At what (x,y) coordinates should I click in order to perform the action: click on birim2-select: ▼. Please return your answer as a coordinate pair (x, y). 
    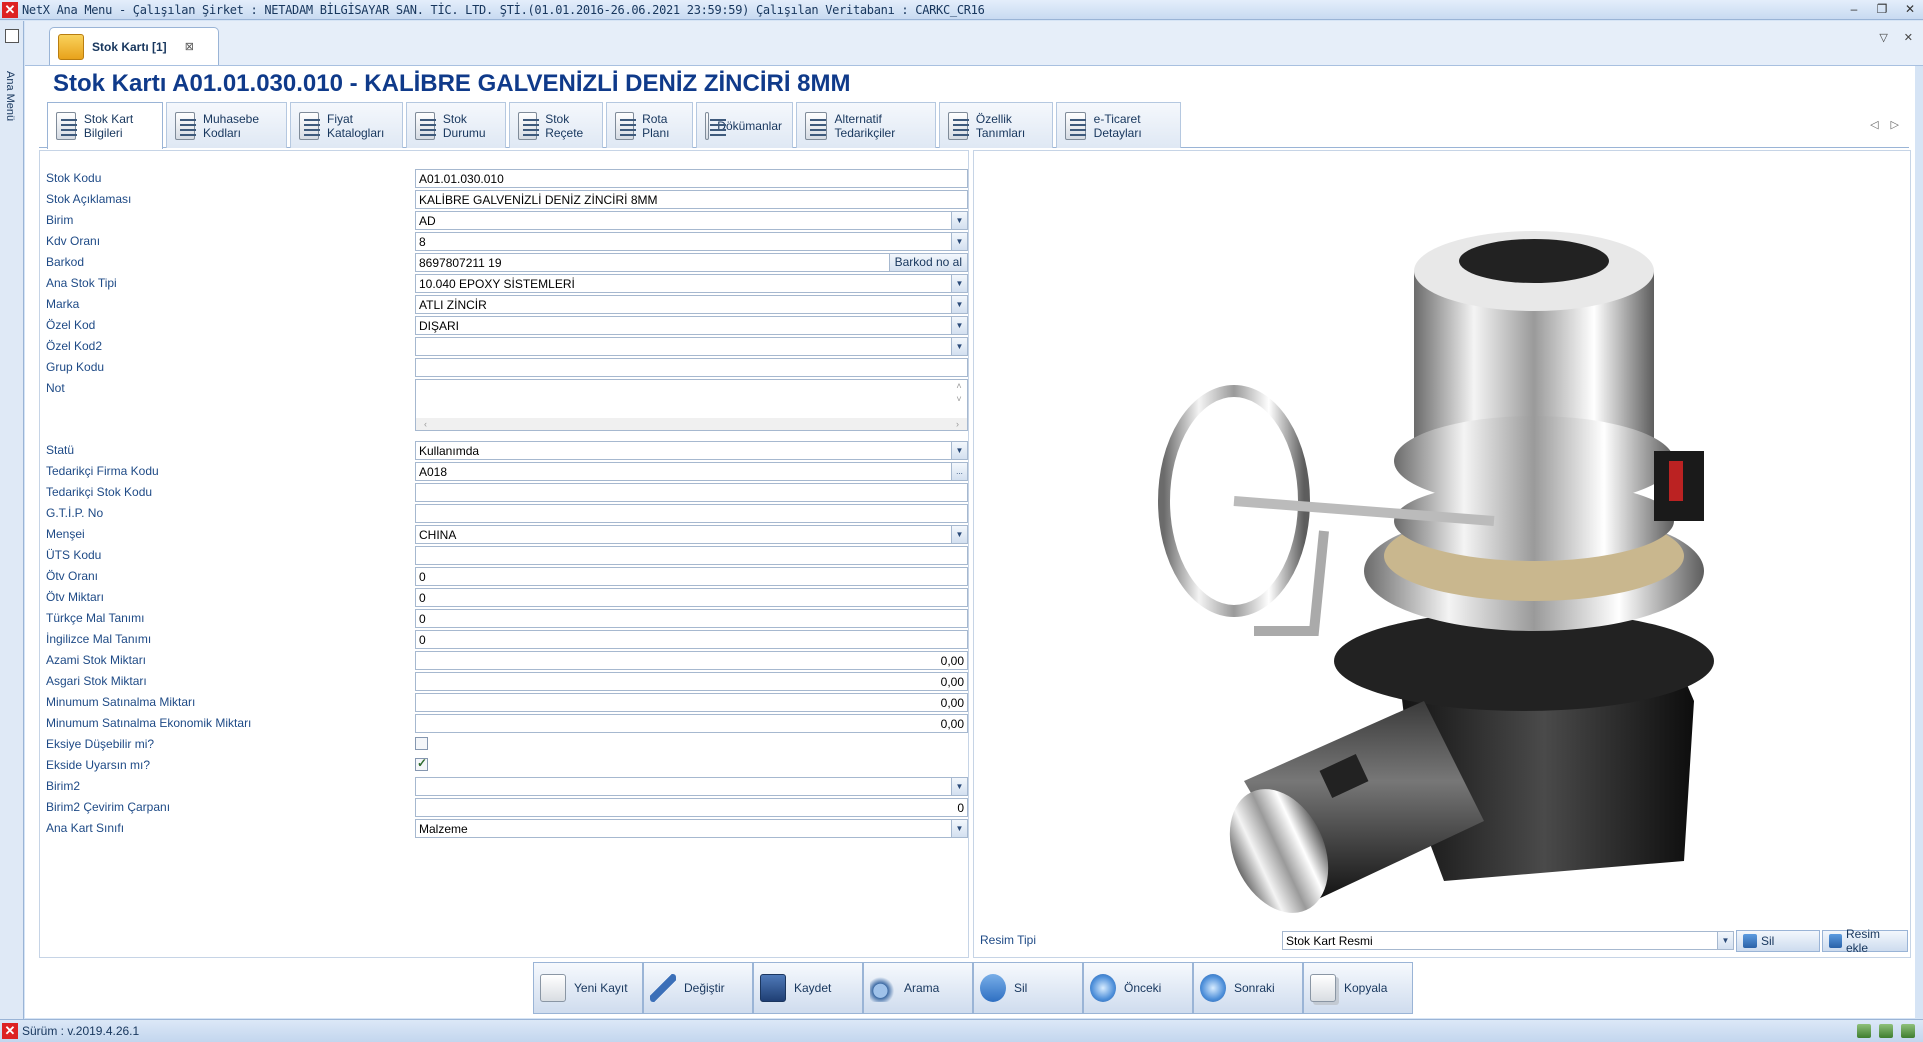
    Looking at the image, I should click on (691, 786).